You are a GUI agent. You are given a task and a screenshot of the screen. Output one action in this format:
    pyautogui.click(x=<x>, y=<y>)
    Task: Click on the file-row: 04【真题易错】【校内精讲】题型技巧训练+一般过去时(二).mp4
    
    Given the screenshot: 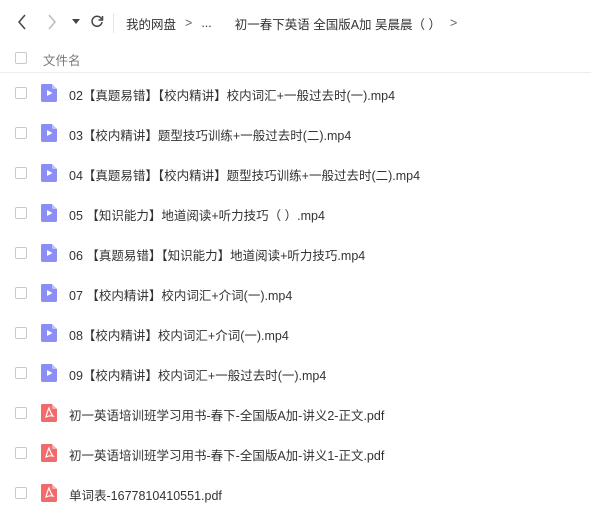 What is the action you would take?
    pyautogui.click(x=295, y=173)
    